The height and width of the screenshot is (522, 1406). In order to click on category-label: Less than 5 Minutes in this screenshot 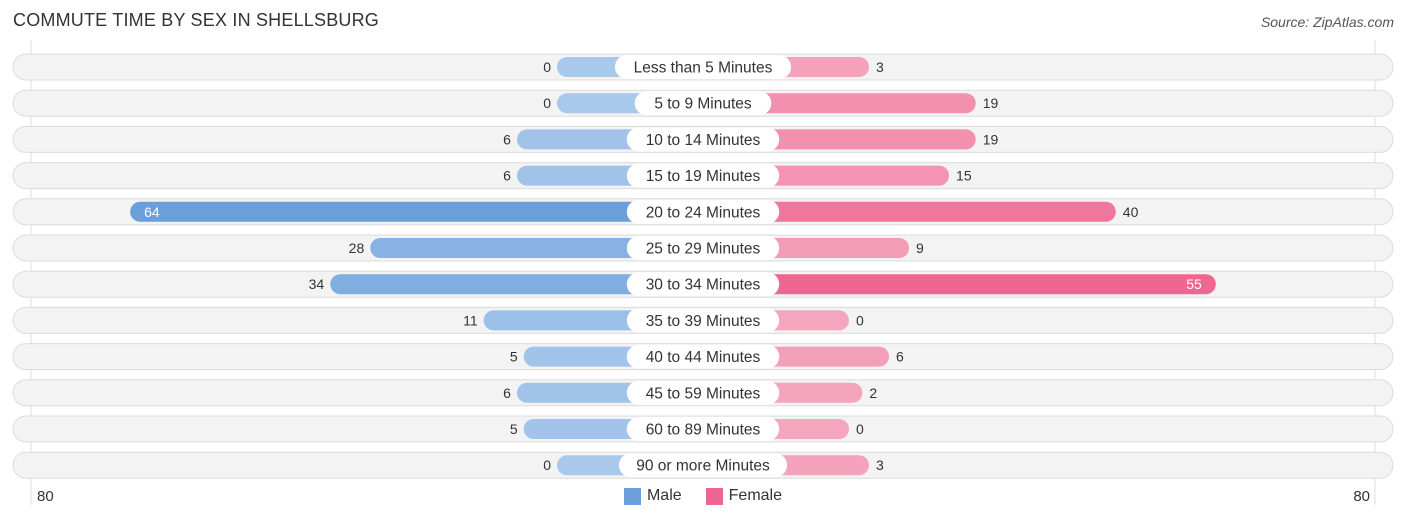, I will do `click(703, 68)`.